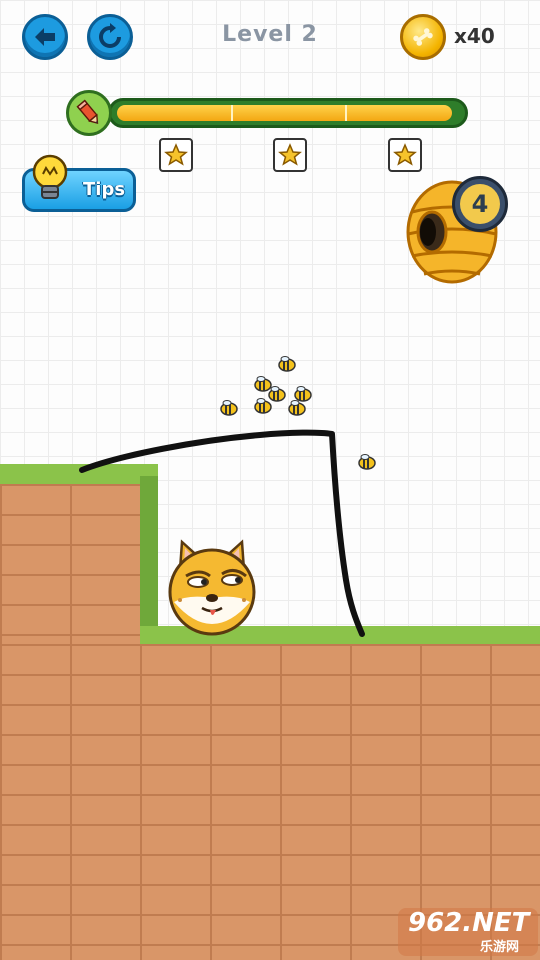  What do you see at coordinates (212, 587) in the screenshot?
I see `doge-character` at bounding box center [212, 587].